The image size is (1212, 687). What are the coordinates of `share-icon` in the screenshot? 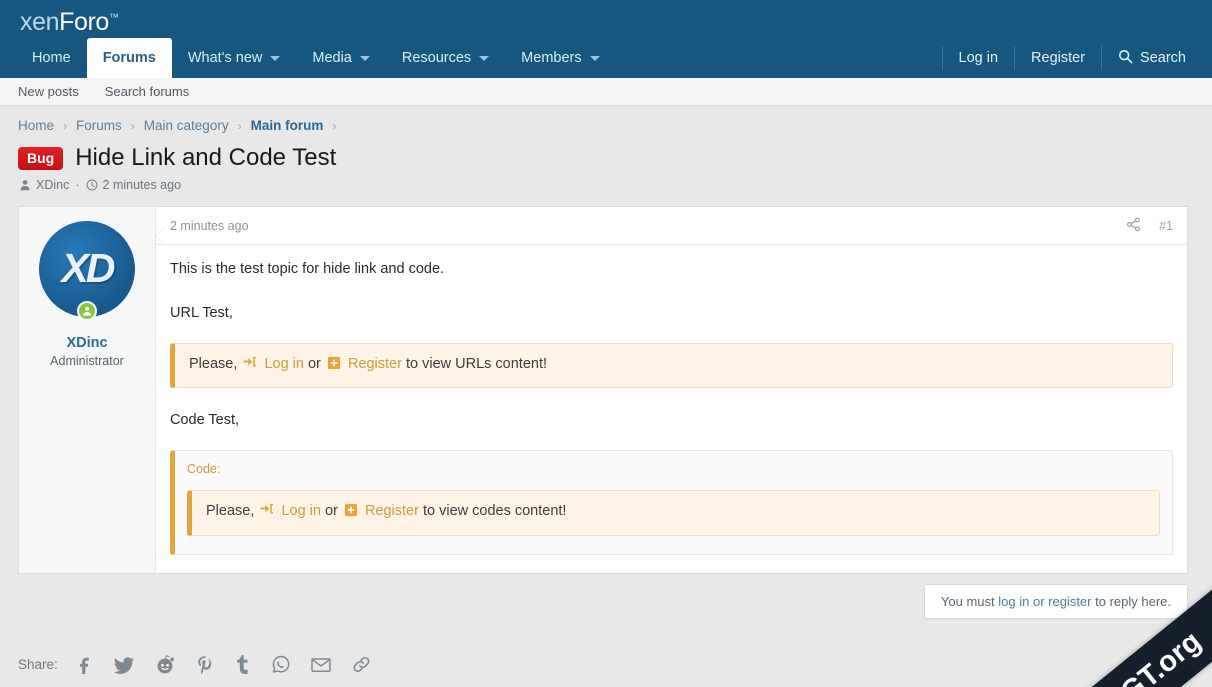 It's located at (1133, 226).